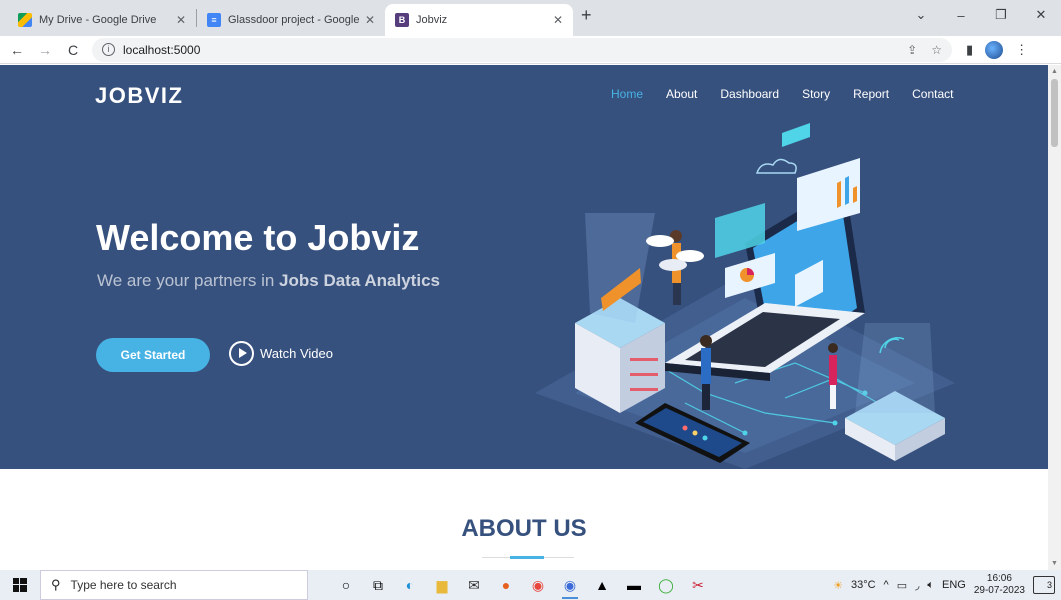  What do you see at coordinates (917, 585) in the screenshot?
I see `wifi-icon: ◞` at bounding box center [917, 585].